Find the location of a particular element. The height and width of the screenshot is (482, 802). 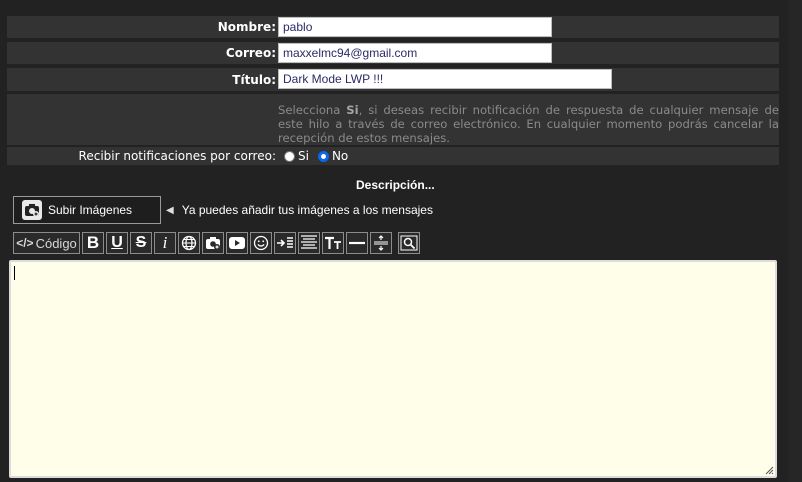

code-icon: </> is located at coordinates (25, 243).